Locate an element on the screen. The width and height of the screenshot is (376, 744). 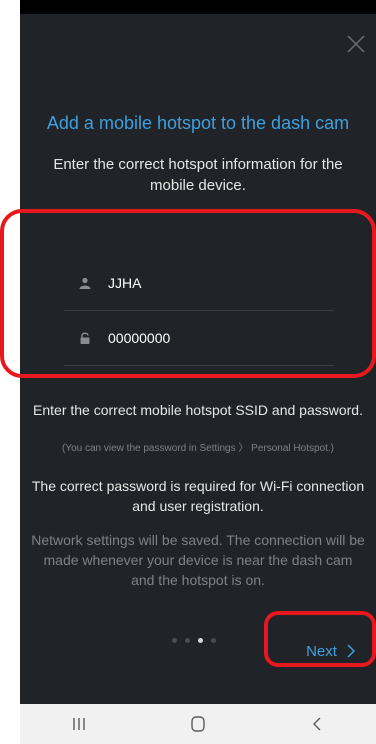
ssid-field is located at coordinates (199, 283).